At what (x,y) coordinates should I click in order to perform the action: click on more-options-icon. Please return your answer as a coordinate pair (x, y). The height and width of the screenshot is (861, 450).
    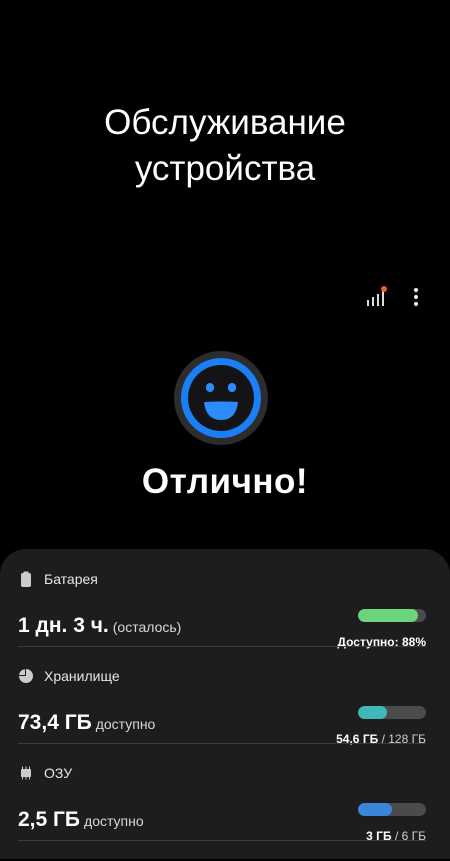
    Looking at the image, I should click on (416, 297).